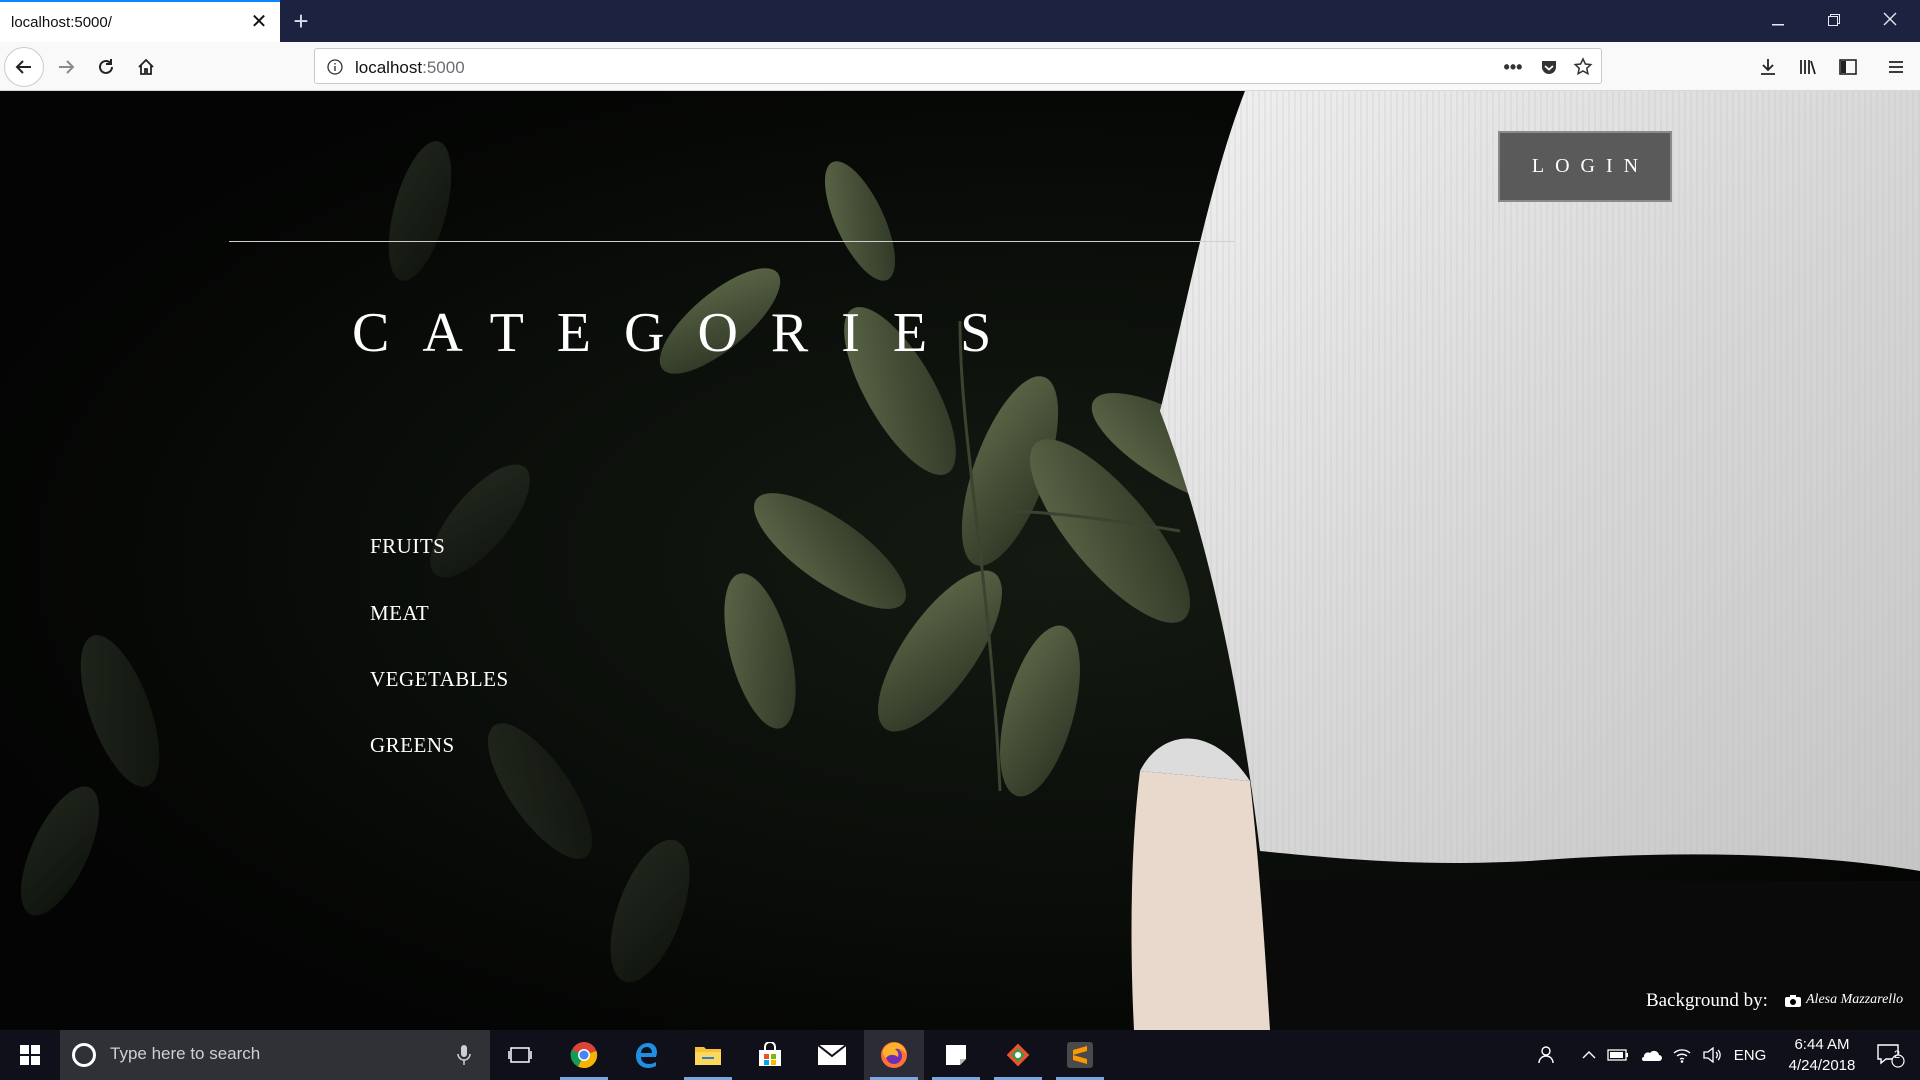  I want to click on onedrive-icon, so click(1650, 1055).